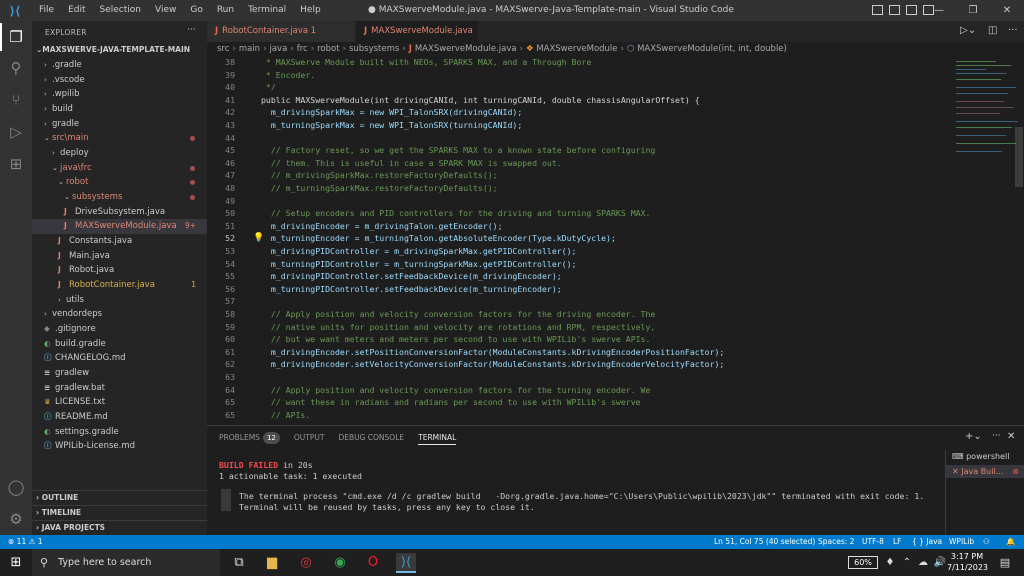  I want to click on tree-file: ◆ .gitignore, so click(119, 329).